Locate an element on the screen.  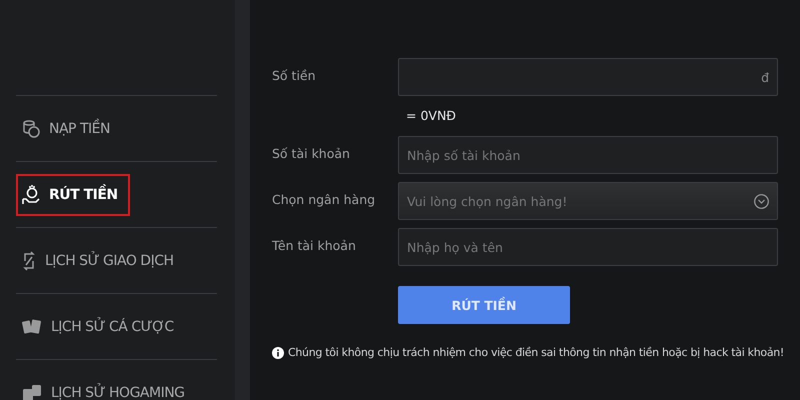
sidebar-item: NẠP TIỀN is located at coordinates (66, 128).